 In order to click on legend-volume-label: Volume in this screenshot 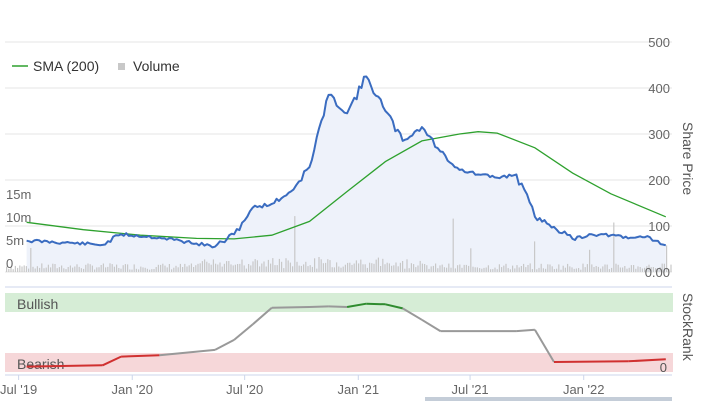, I will do `click(156, 66)`.